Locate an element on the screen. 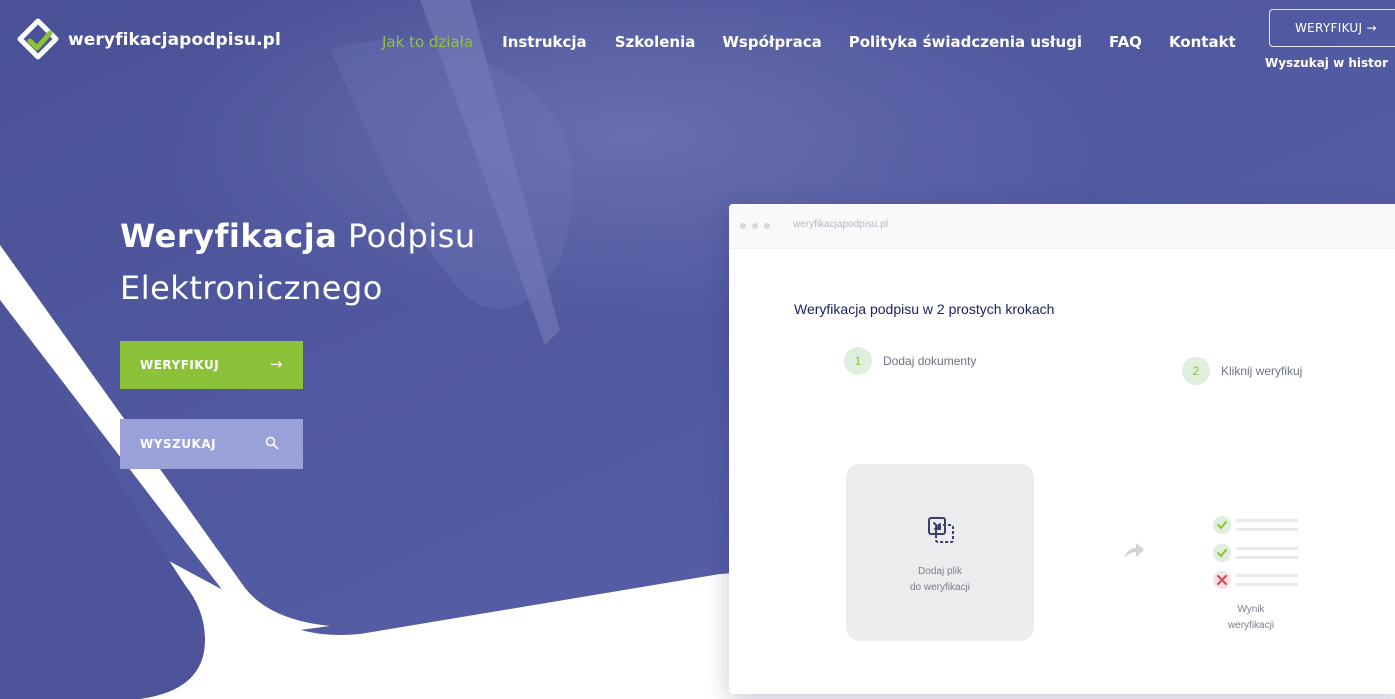 The image size is (1395, 699). mockup-heading: Weryfikacja podpisu w 2 prostych krokach is located at coordinates (924, 309).